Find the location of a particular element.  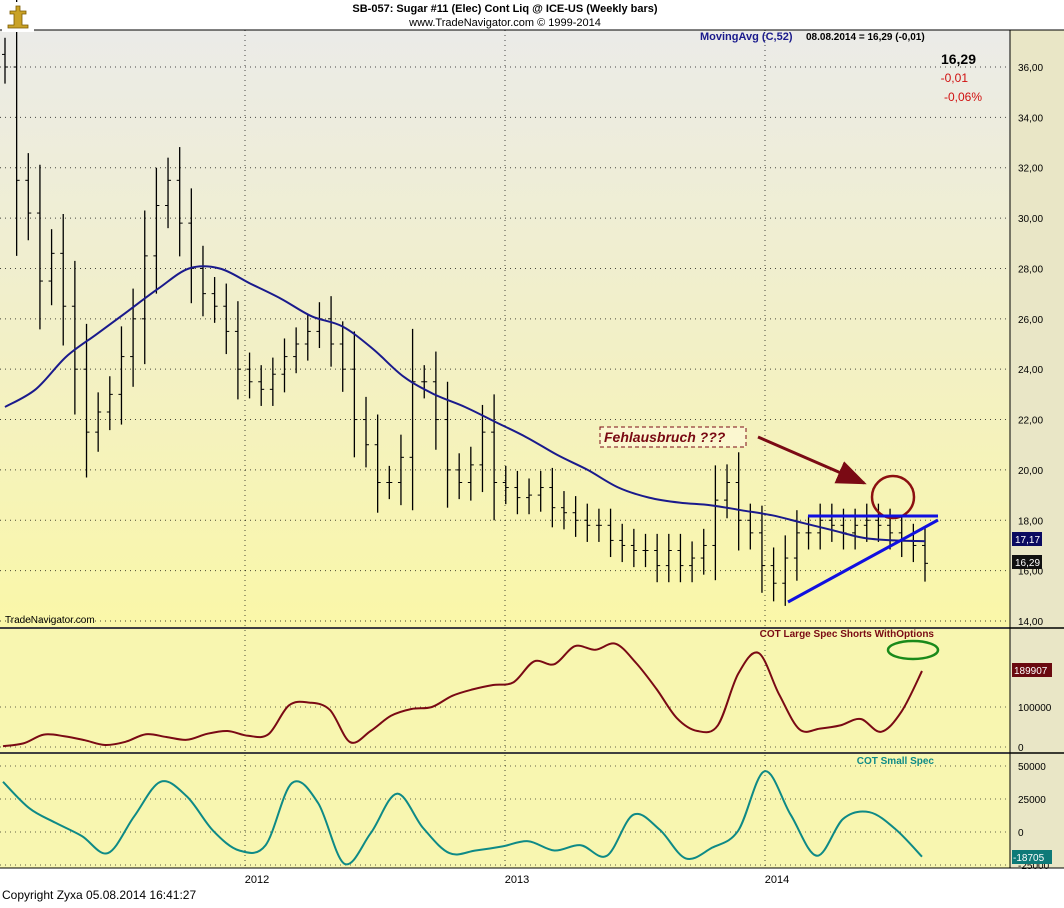

price-tick-label: 20,00 is located at coordinates (1030, 471).